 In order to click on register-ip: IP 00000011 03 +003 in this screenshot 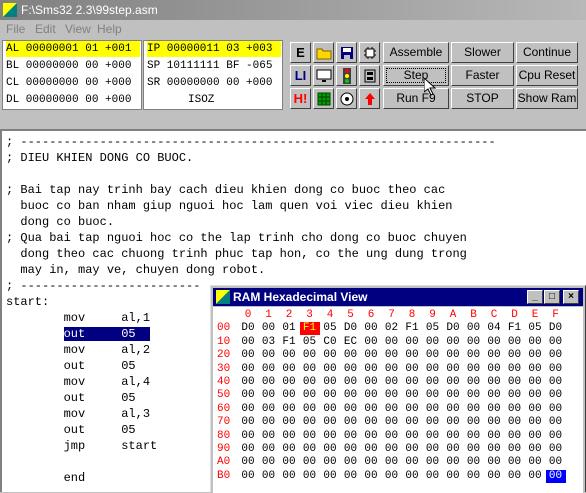, I will do `click(214, 49)`.